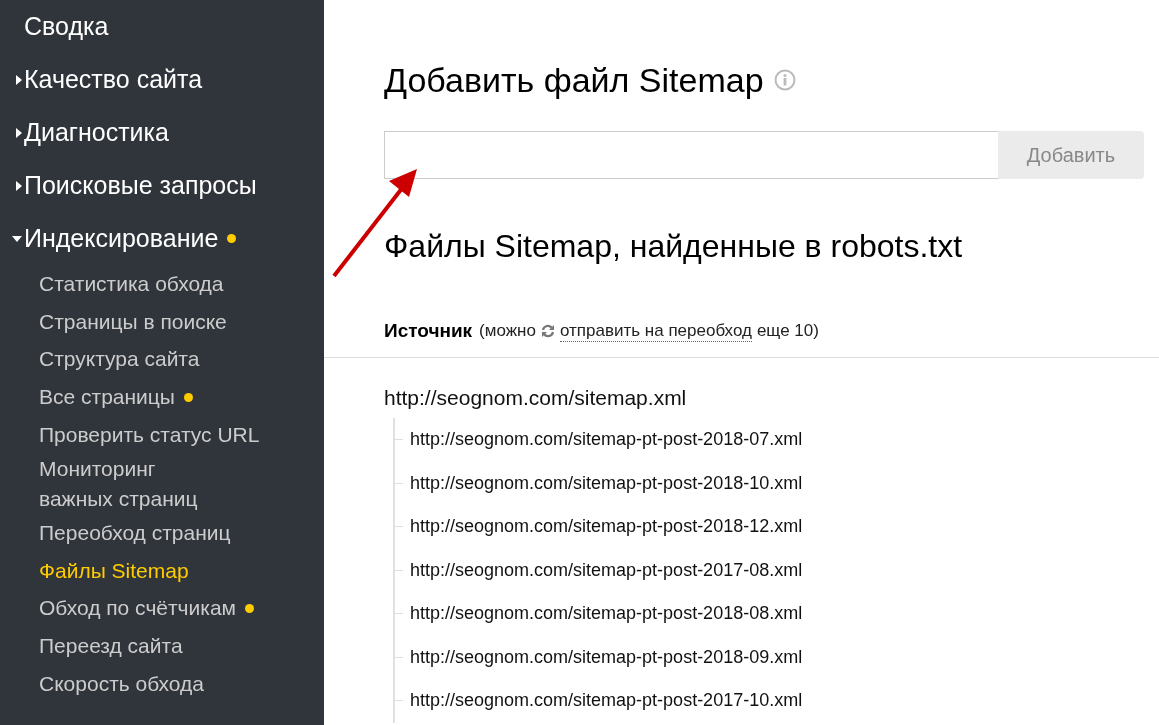 The width and height of the screenshot is (1159, 725). I want to click on page-title: Добавить файл Sitemap, so click(574, 80).